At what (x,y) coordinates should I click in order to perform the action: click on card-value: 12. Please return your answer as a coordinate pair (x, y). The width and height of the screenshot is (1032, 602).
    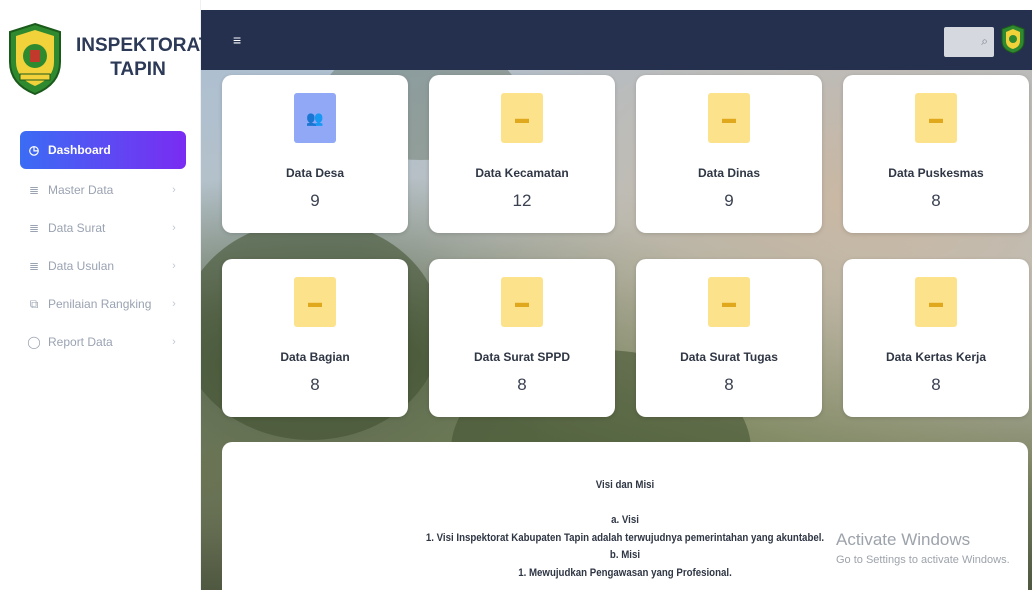
    Looking at the image, I should click on (522, 200).